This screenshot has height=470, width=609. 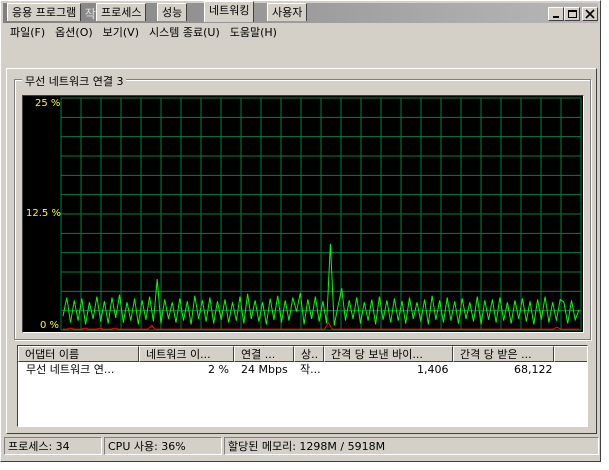 What do you see at coordinates (27, 33) in the screenshot?
I see `menu-file: 파일(F)` at bounding box center [27, 33].